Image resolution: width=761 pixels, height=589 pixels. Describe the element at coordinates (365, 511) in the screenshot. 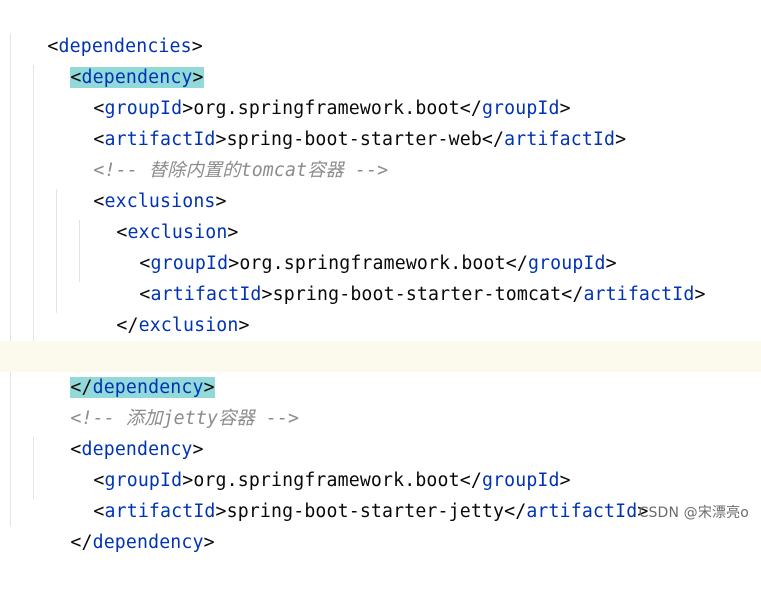

I see `tag-value: spring-boot-starter-jetty` at that location.